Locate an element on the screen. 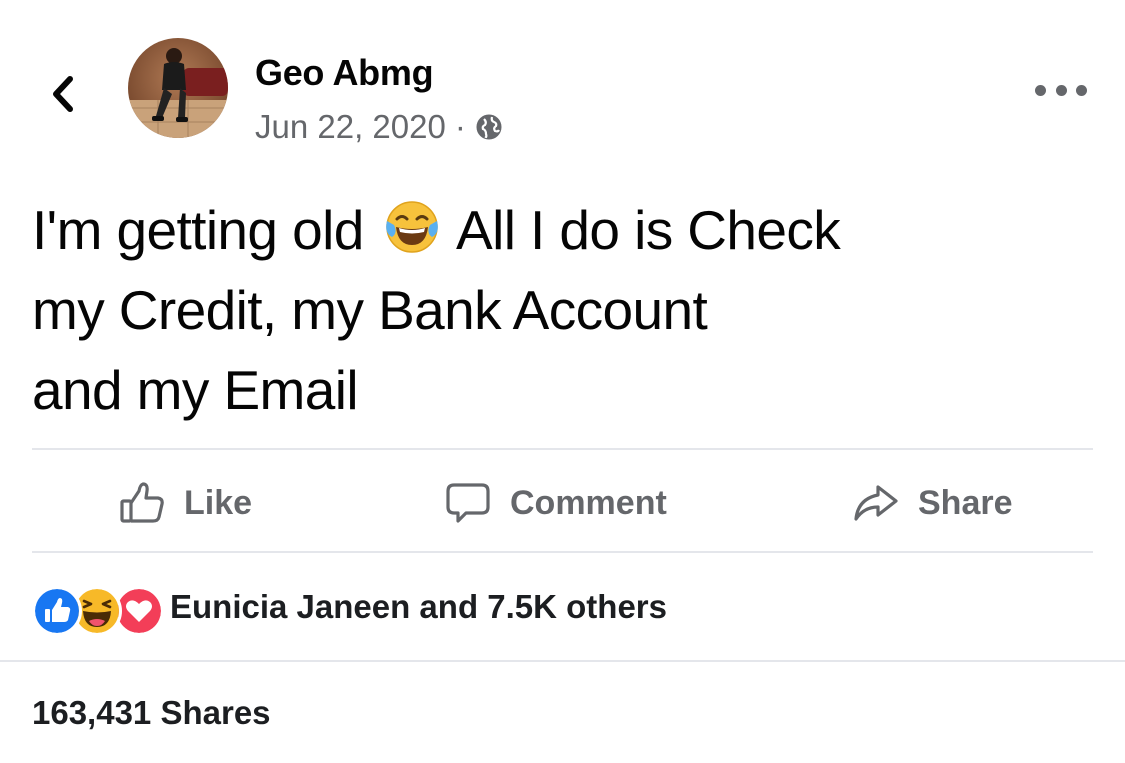 The width and height of the screenshot is (1125, 763). author-name: Geo Abmg is located at coordinates (344, 73).